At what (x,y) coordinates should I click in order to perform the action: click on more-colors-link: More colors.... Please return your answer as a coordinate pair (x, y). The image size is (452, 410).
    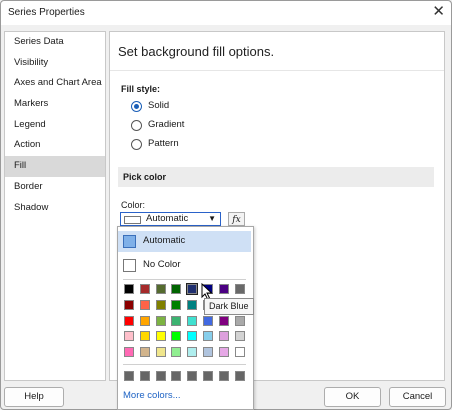
    Looking at the image, I should click on (152, 395).